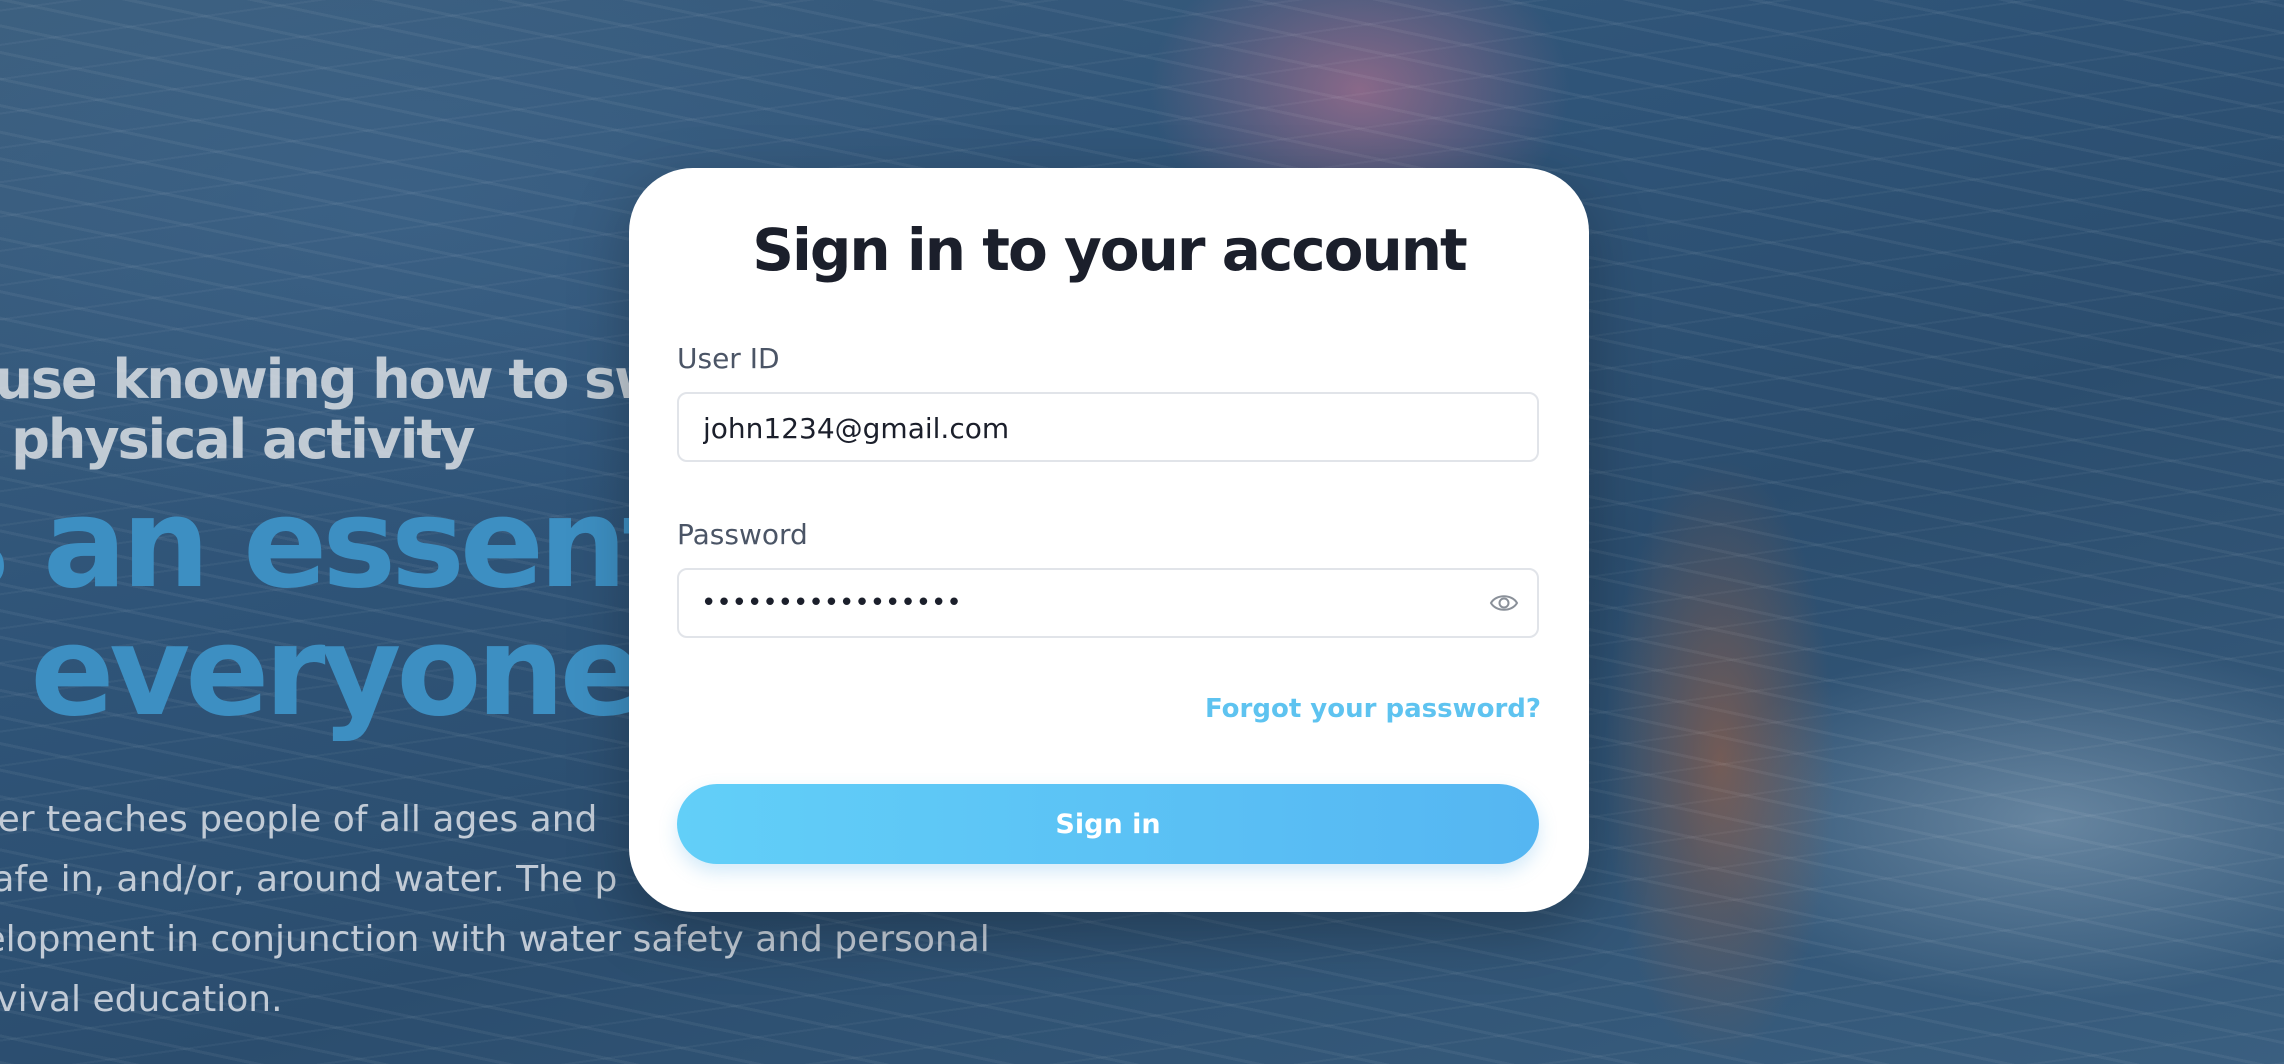 The image size is (2284, 1064). I want to click on user-id-input, so click(1083, 428).